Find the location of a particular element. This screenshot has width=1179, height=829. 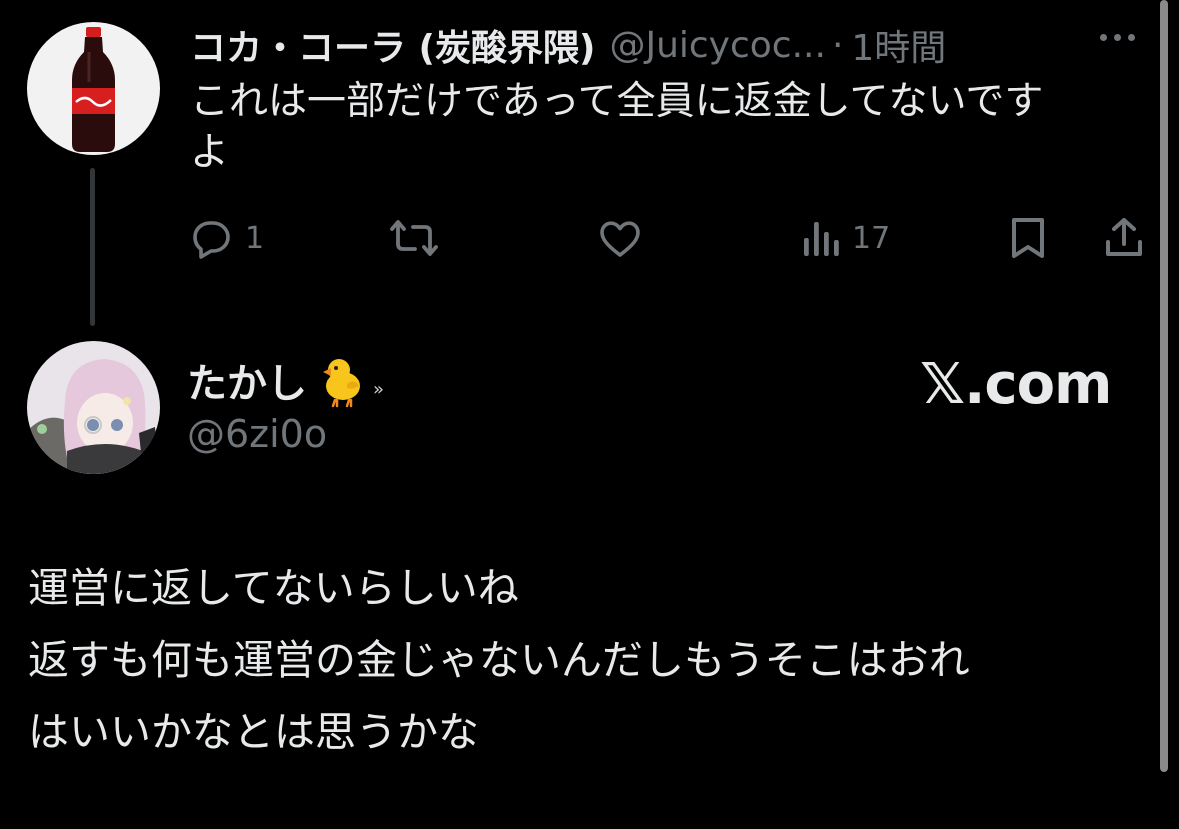

share-icon is located at coordinates (1124, 237).